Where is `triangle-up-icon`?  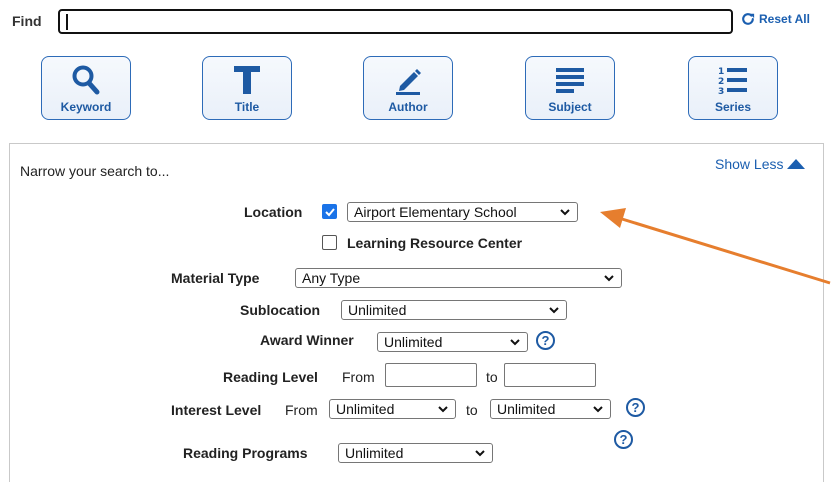 triangle-up-icon is located at coordinates (796, 164).